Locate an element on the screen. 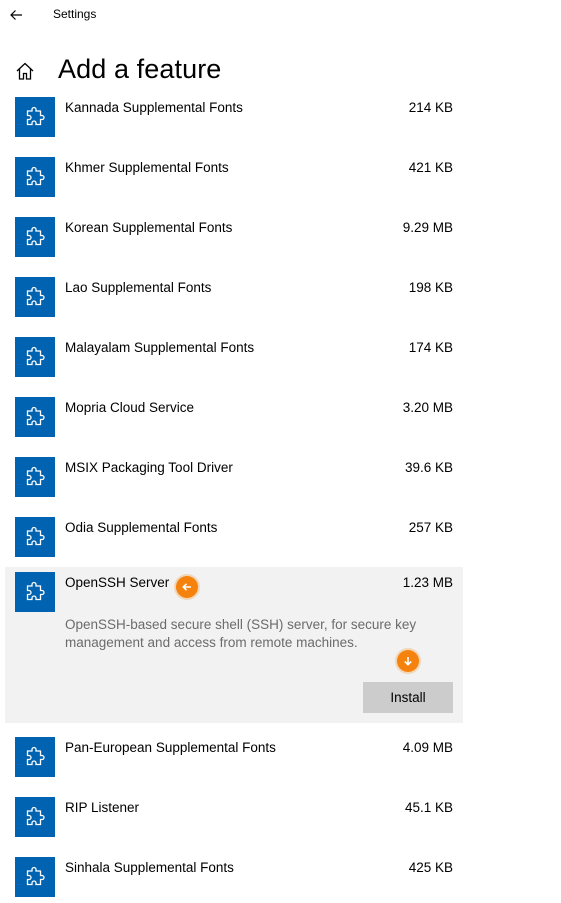 The image size is (561, 903). feature-size: 214 KB is located at coordinates (430, 107).